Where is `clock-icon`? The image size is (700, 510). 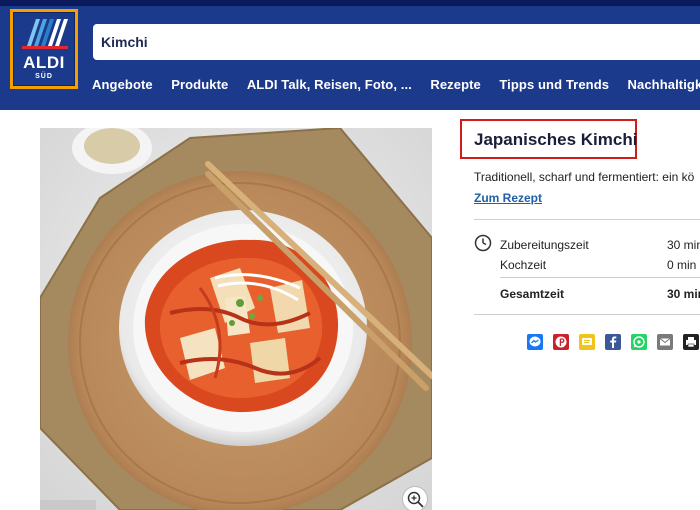
clock-icon is located at coordinates (483, 243).